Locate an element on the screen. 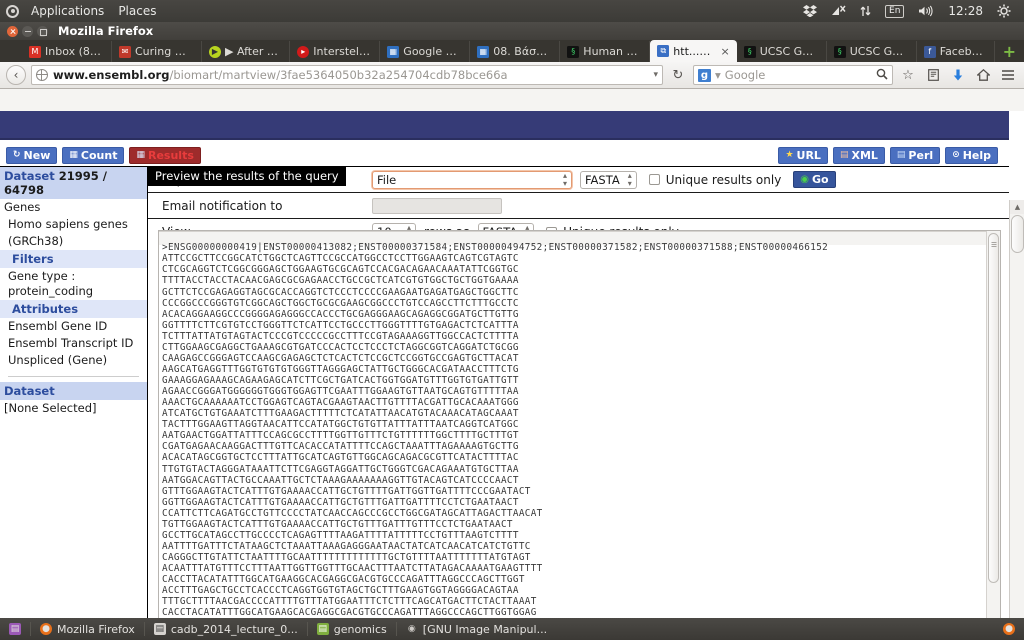 This screenshot has width=1024, height=640. magnifier-icon is located at coordinates (882, 75).